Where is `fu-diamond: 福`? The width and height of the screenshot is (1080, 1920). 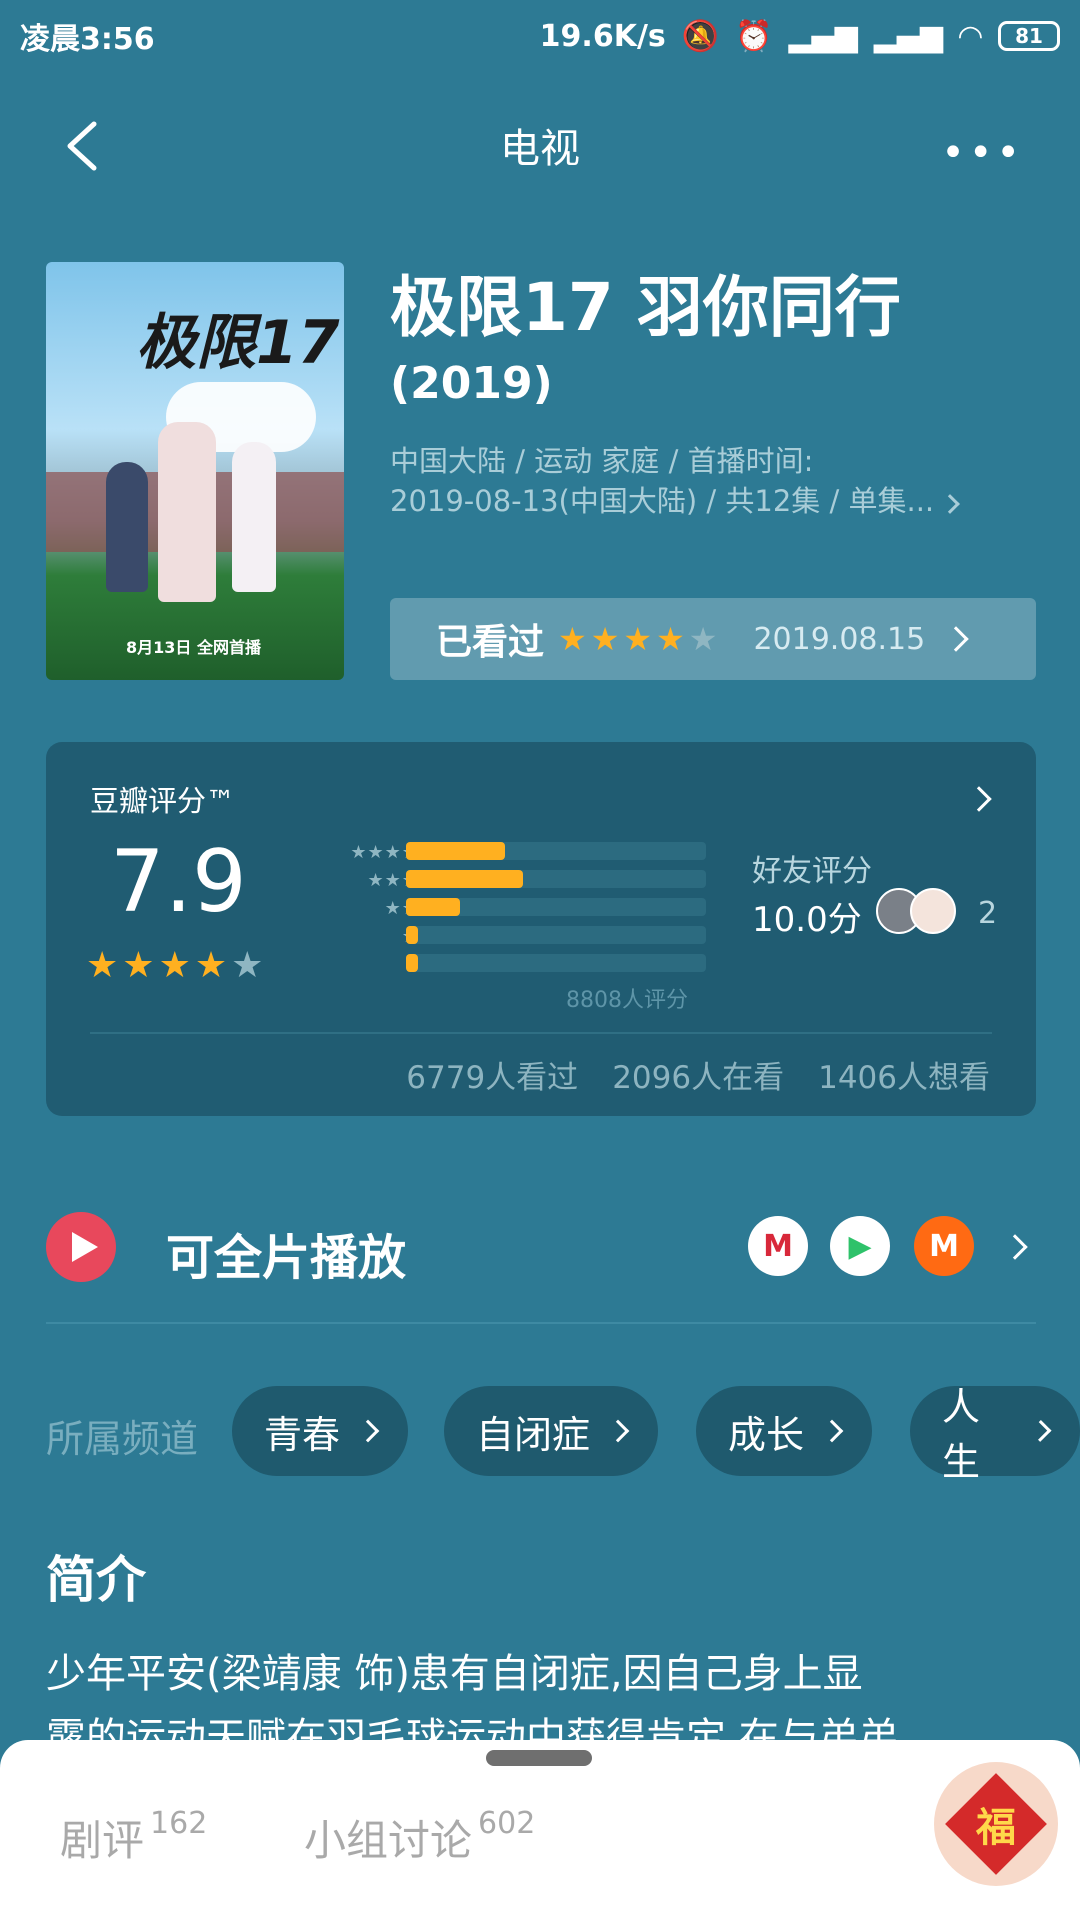
fu-diamond: 福 is located at coordinates (996, 1824).